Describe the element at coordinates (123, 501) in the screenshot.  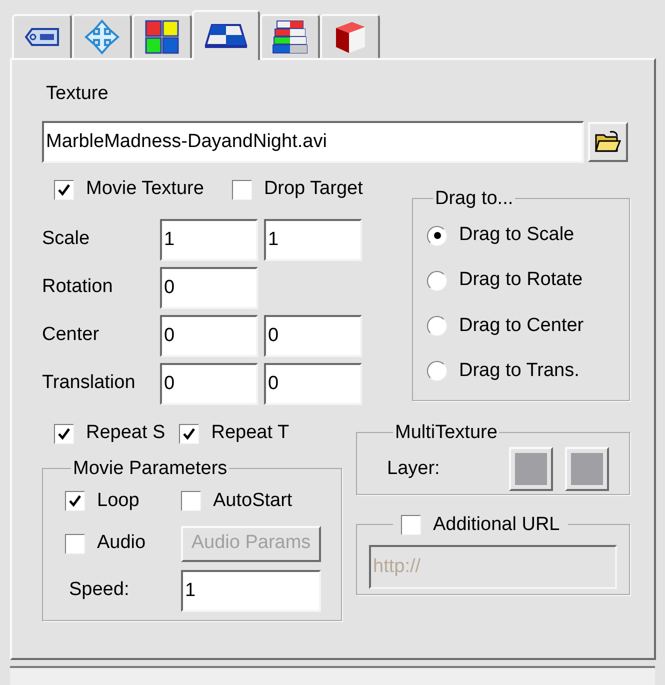
I see `checkbox: Loop` at that location.